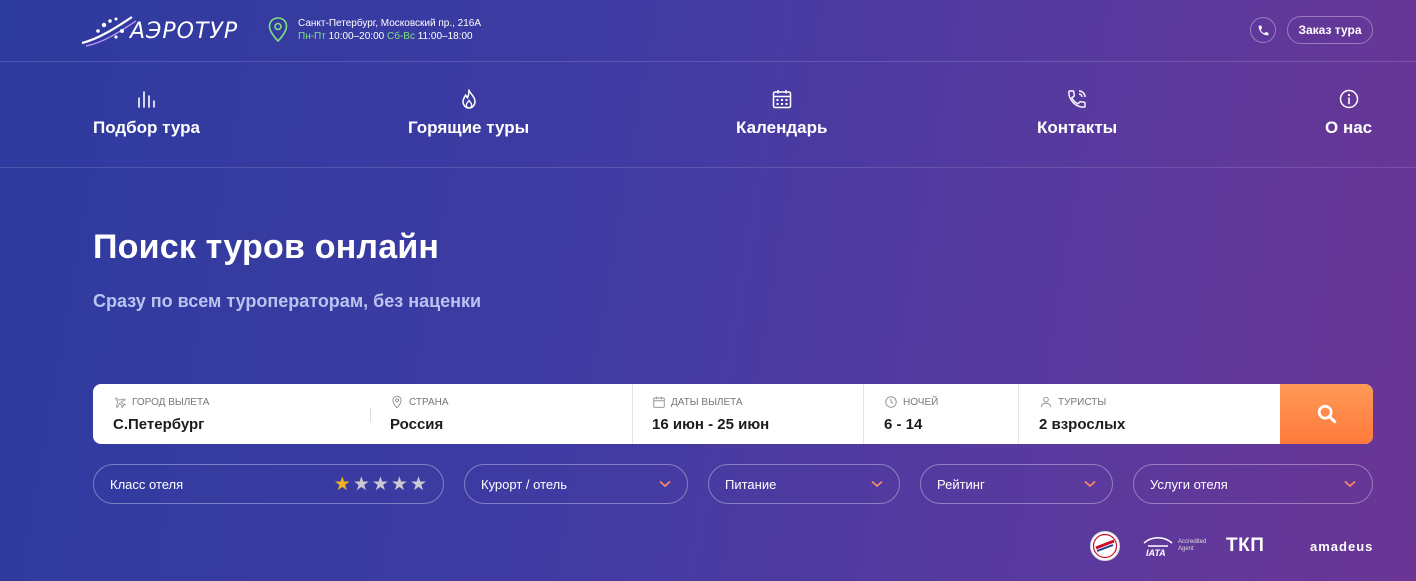  I want to click on call-button, so click(1263, 30).